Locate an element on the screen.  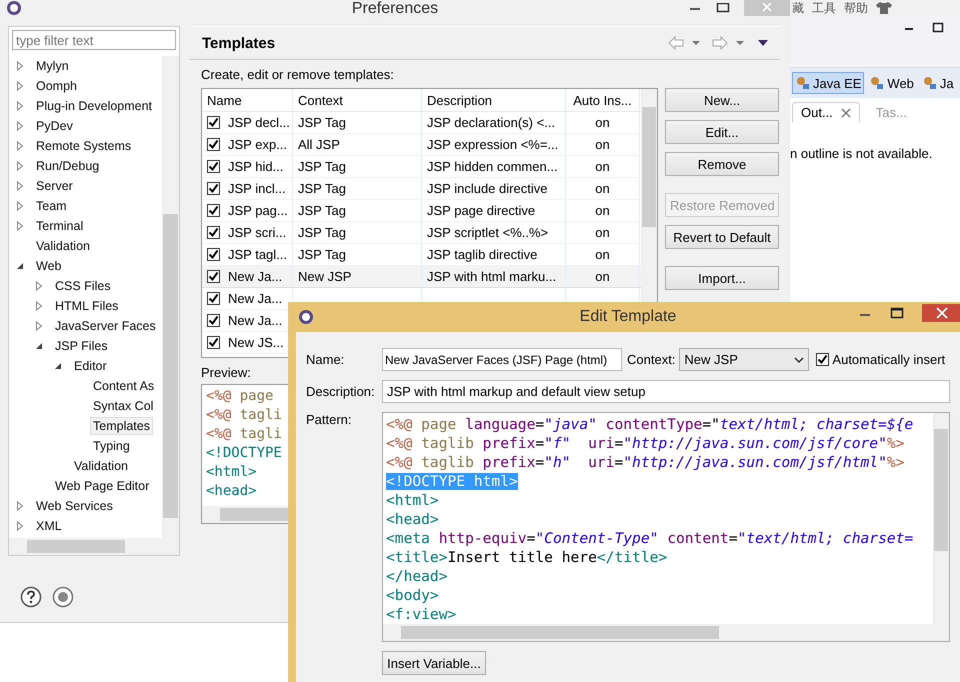
tree-item: Web Page Editor is located at coordinates (102, 486).